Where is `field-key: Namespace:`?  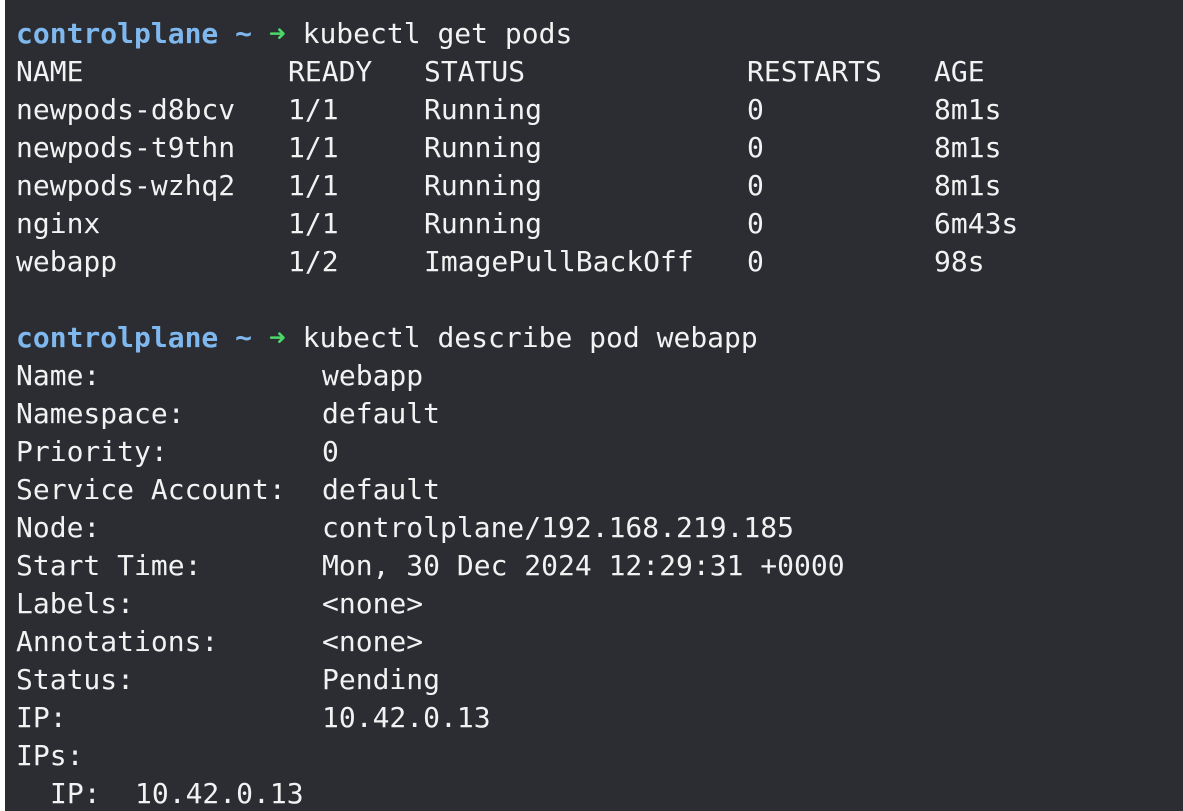 field-key: Namespace: is located at coordinates (100, 413).